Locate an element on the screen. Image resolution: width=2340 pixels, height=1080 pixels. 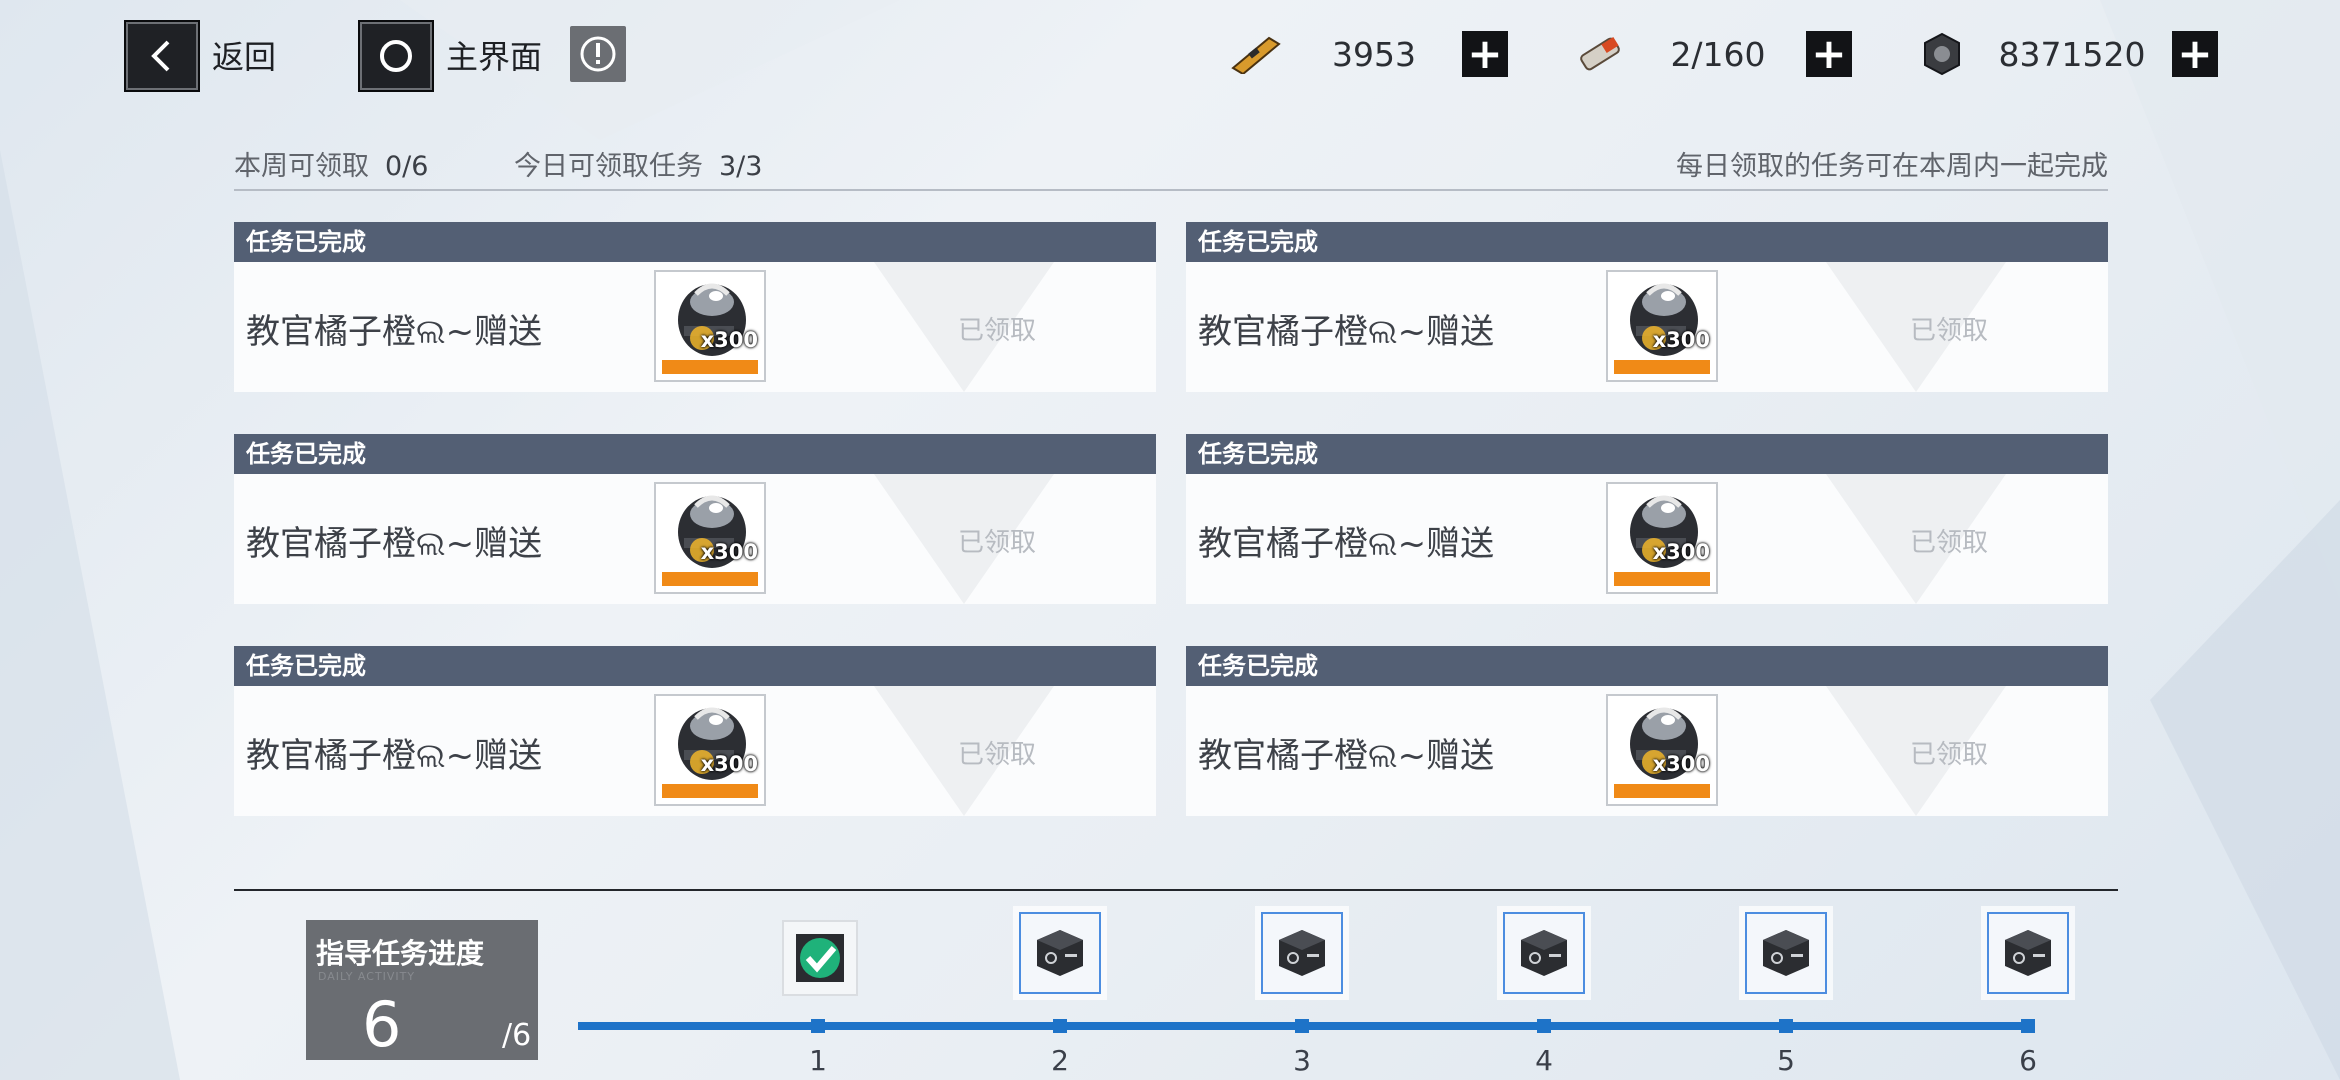
resource-coin: 8371520 + is located at coordinates (2065, 54).